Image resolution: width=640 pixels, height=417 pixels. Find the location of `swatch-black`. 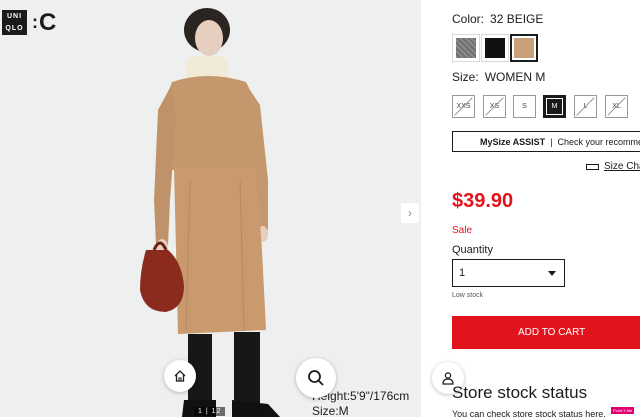

swatch-black is located at coordinates (495, 48).